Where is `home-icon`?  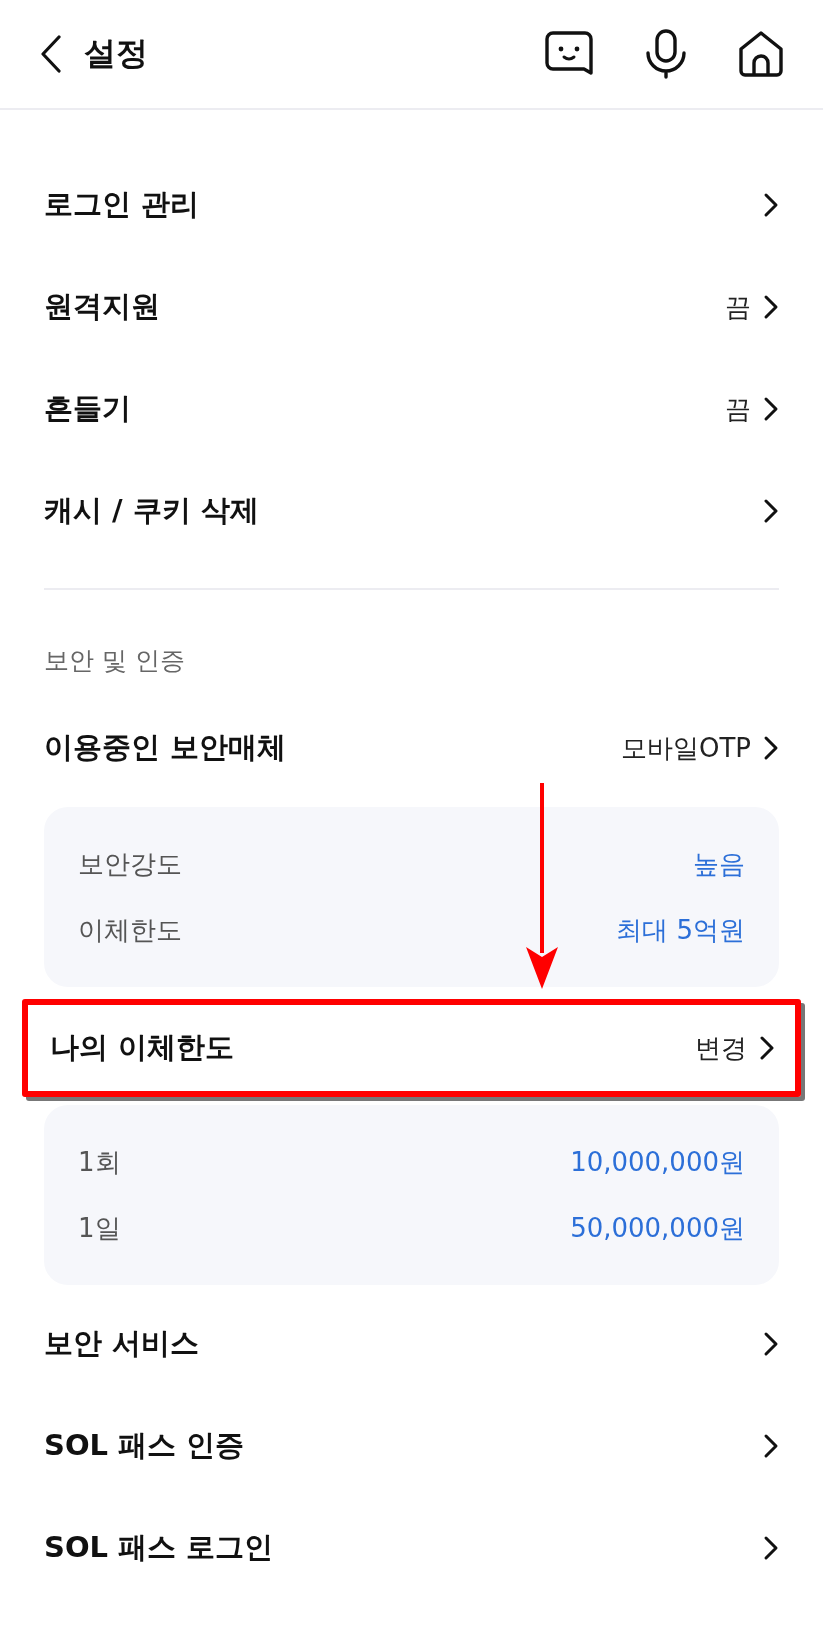
home-icon is located at coordinates (761, 54).